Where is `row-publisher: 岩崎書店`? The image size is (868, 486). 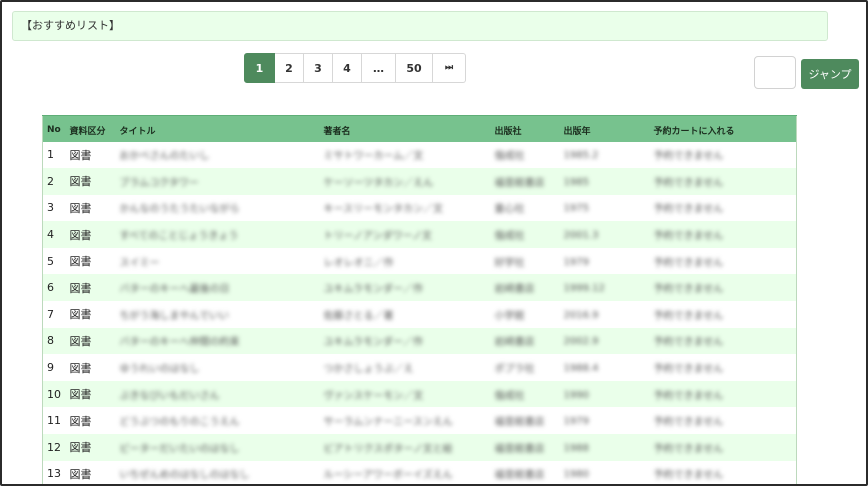
row-publisher: 岩崎書店 is located at coordinates (514, 290).